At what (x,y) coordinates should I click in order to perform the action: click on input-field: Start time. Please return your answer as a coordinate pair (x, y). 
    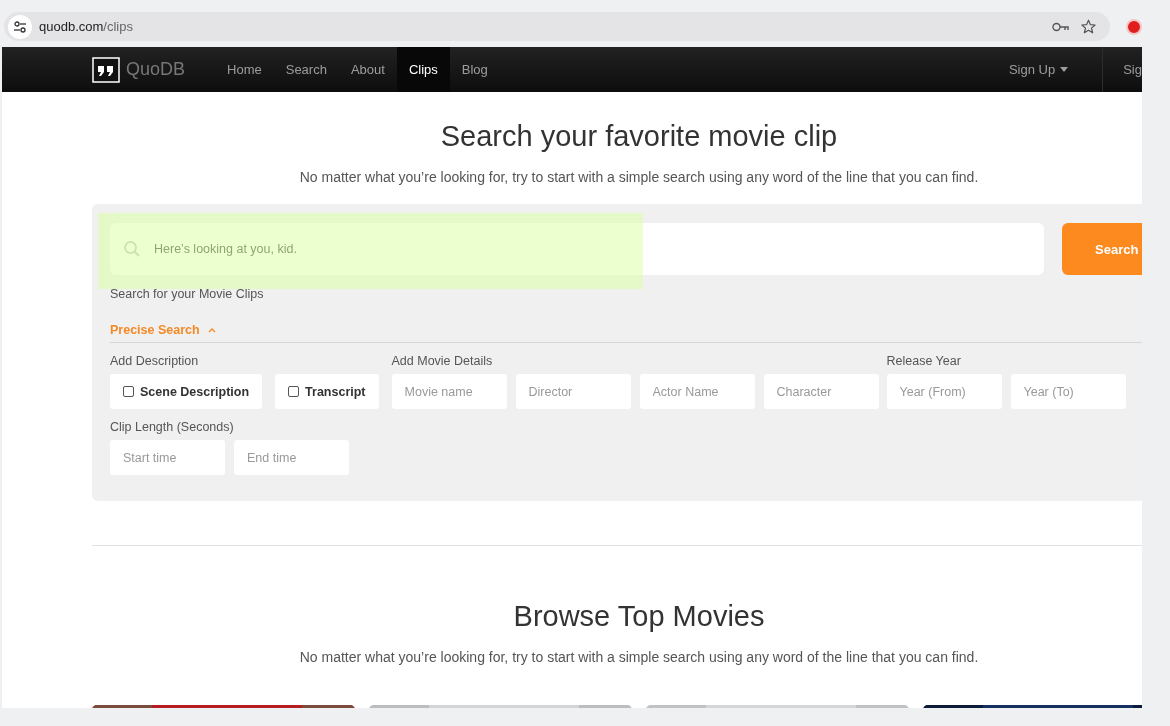
    Looking at the image, I should click on (167, 457).